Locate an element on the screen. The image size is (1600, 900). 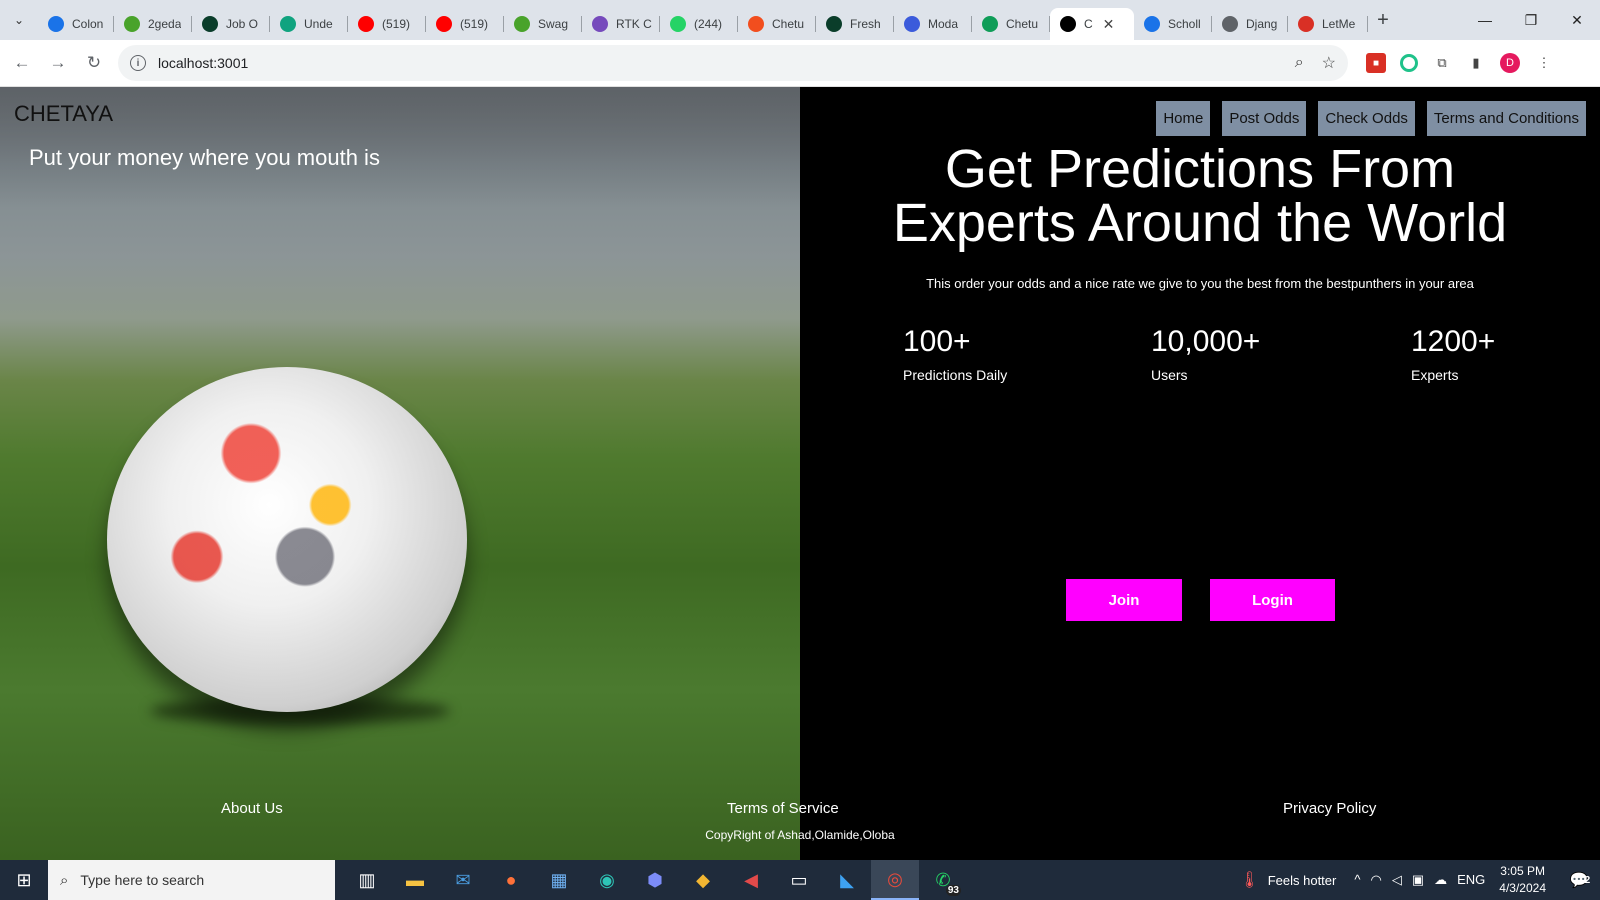
openai-icon is located at coordinates (288, 24).